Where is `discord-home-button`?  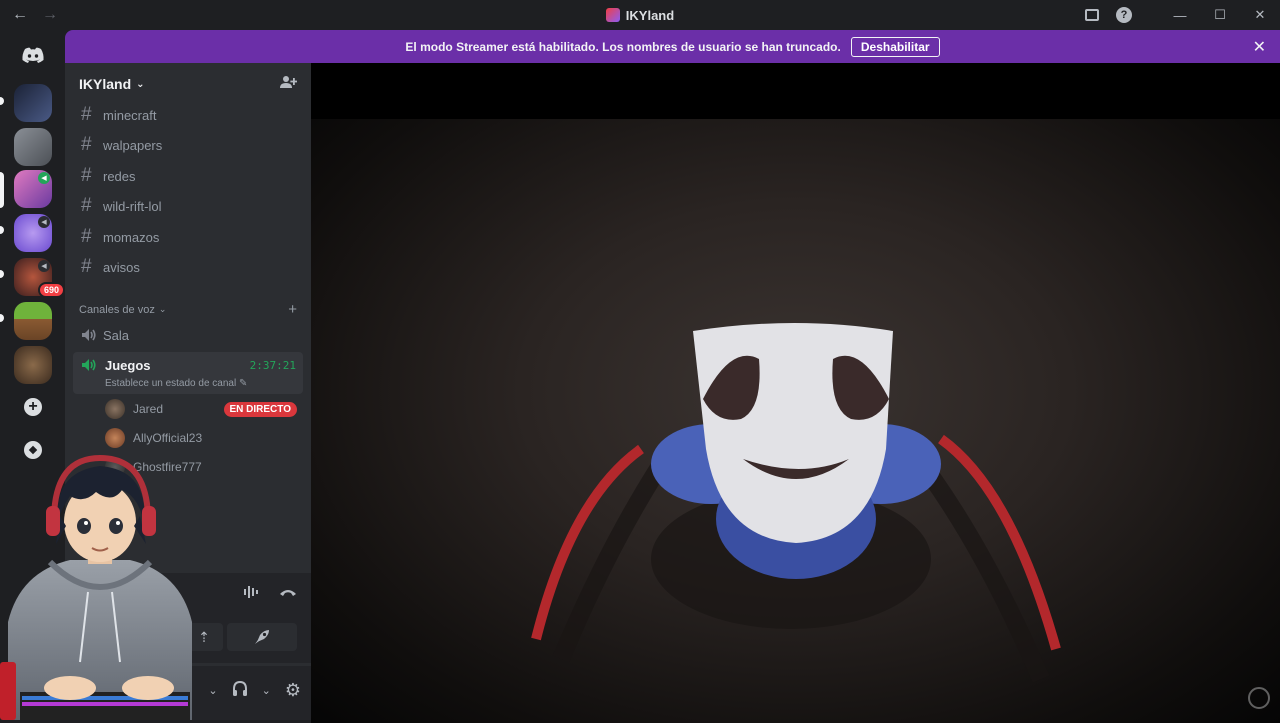
discord-home-button is located at coordinates (33, 55).